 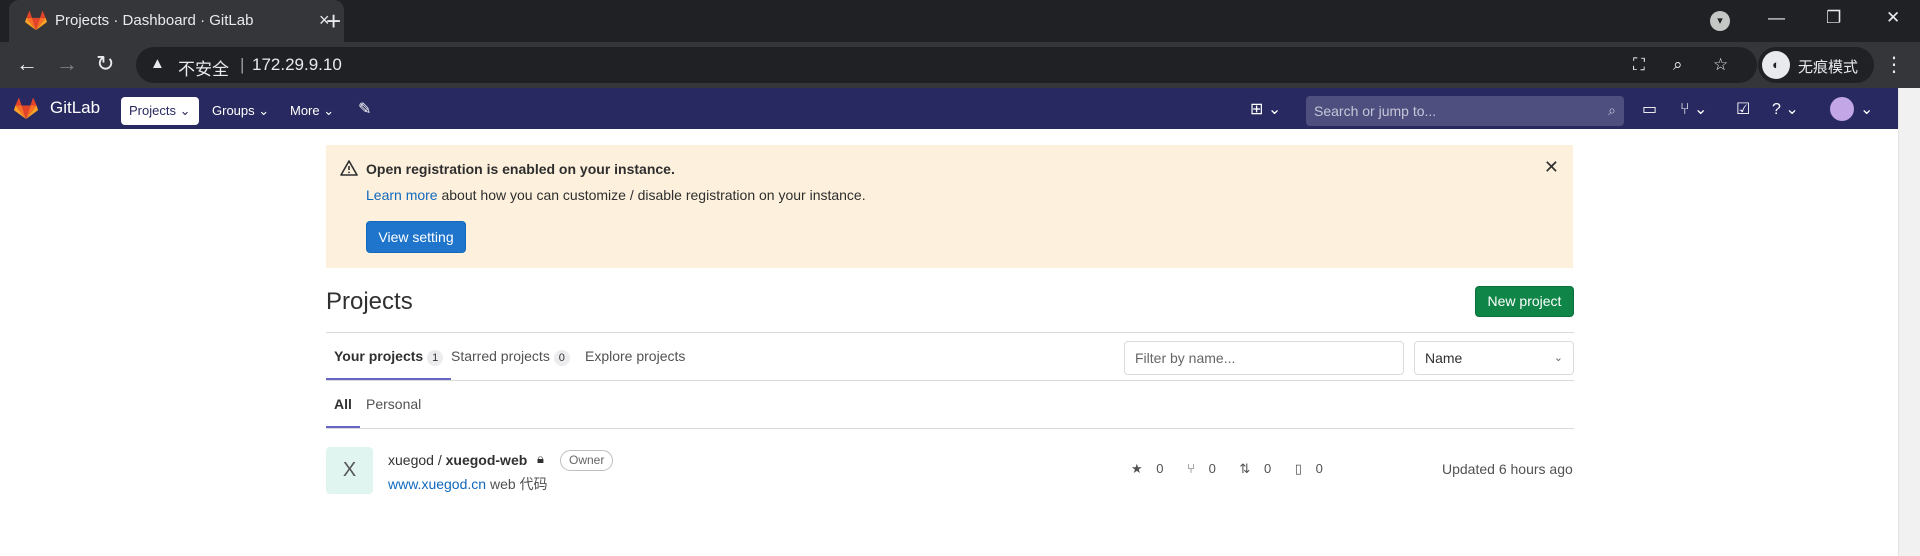 I want to click on nav-more-label: More, so click(x=305, y=110).